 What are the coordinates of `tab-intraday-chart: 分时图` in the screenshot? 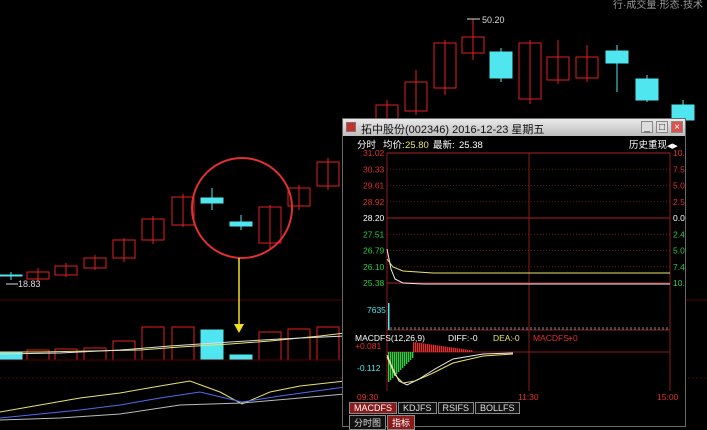 It's located at (368, 422).